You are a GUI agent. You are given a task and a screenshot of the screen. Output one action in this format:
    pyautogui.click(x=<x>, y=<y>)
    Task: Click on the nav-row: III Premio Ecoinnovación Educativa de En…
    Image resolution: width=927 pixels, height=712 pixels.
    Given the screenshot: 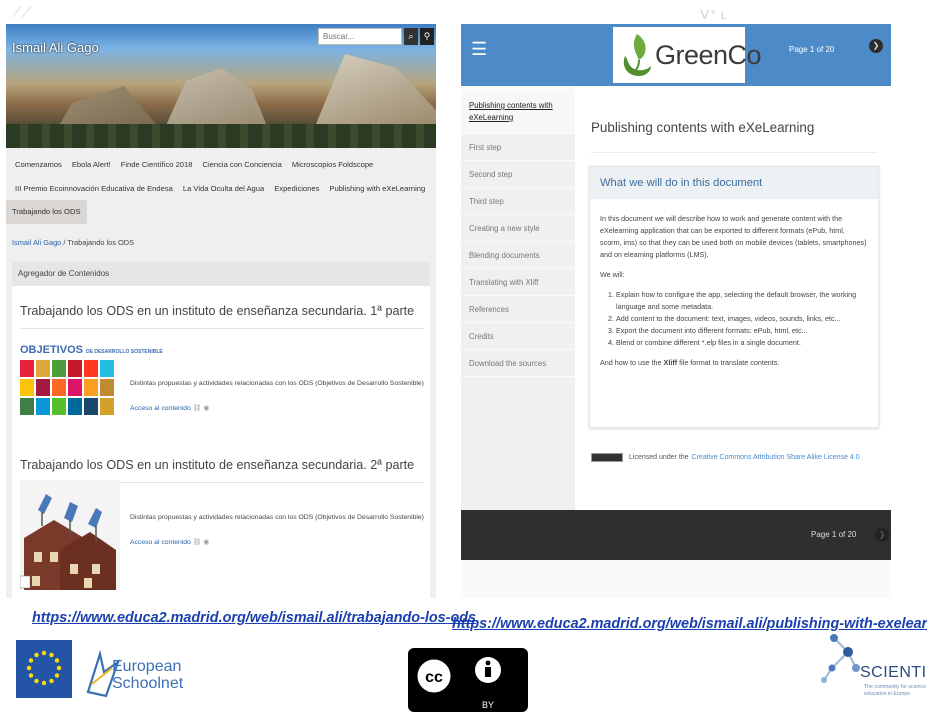 What is the action you would take?
    pyautogui.click(x=221, y=188)
    